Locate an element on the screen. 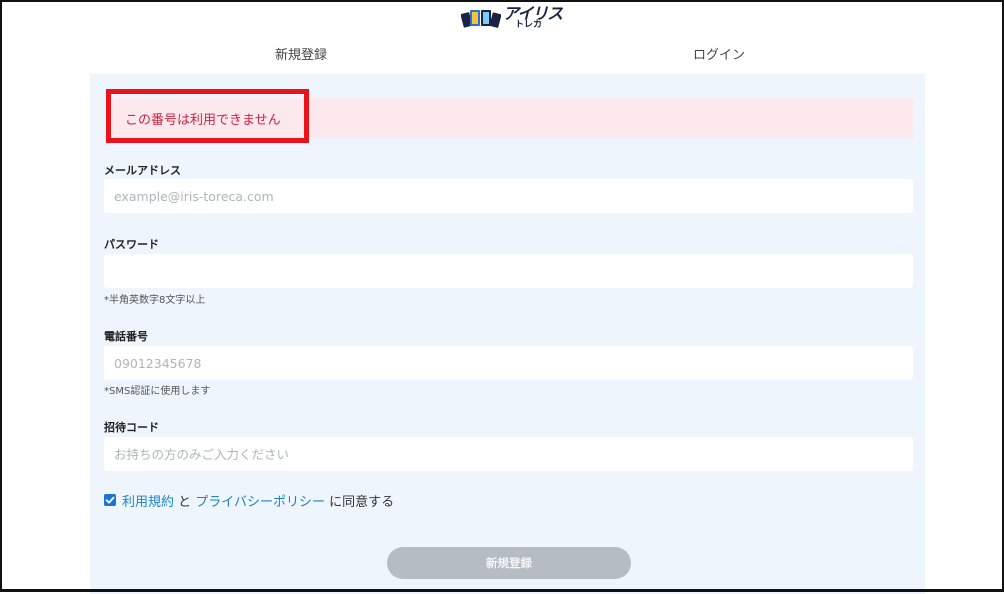 The height and width of the screenshot is (594, 1004). phone-input is located at coordinates (508, 363).